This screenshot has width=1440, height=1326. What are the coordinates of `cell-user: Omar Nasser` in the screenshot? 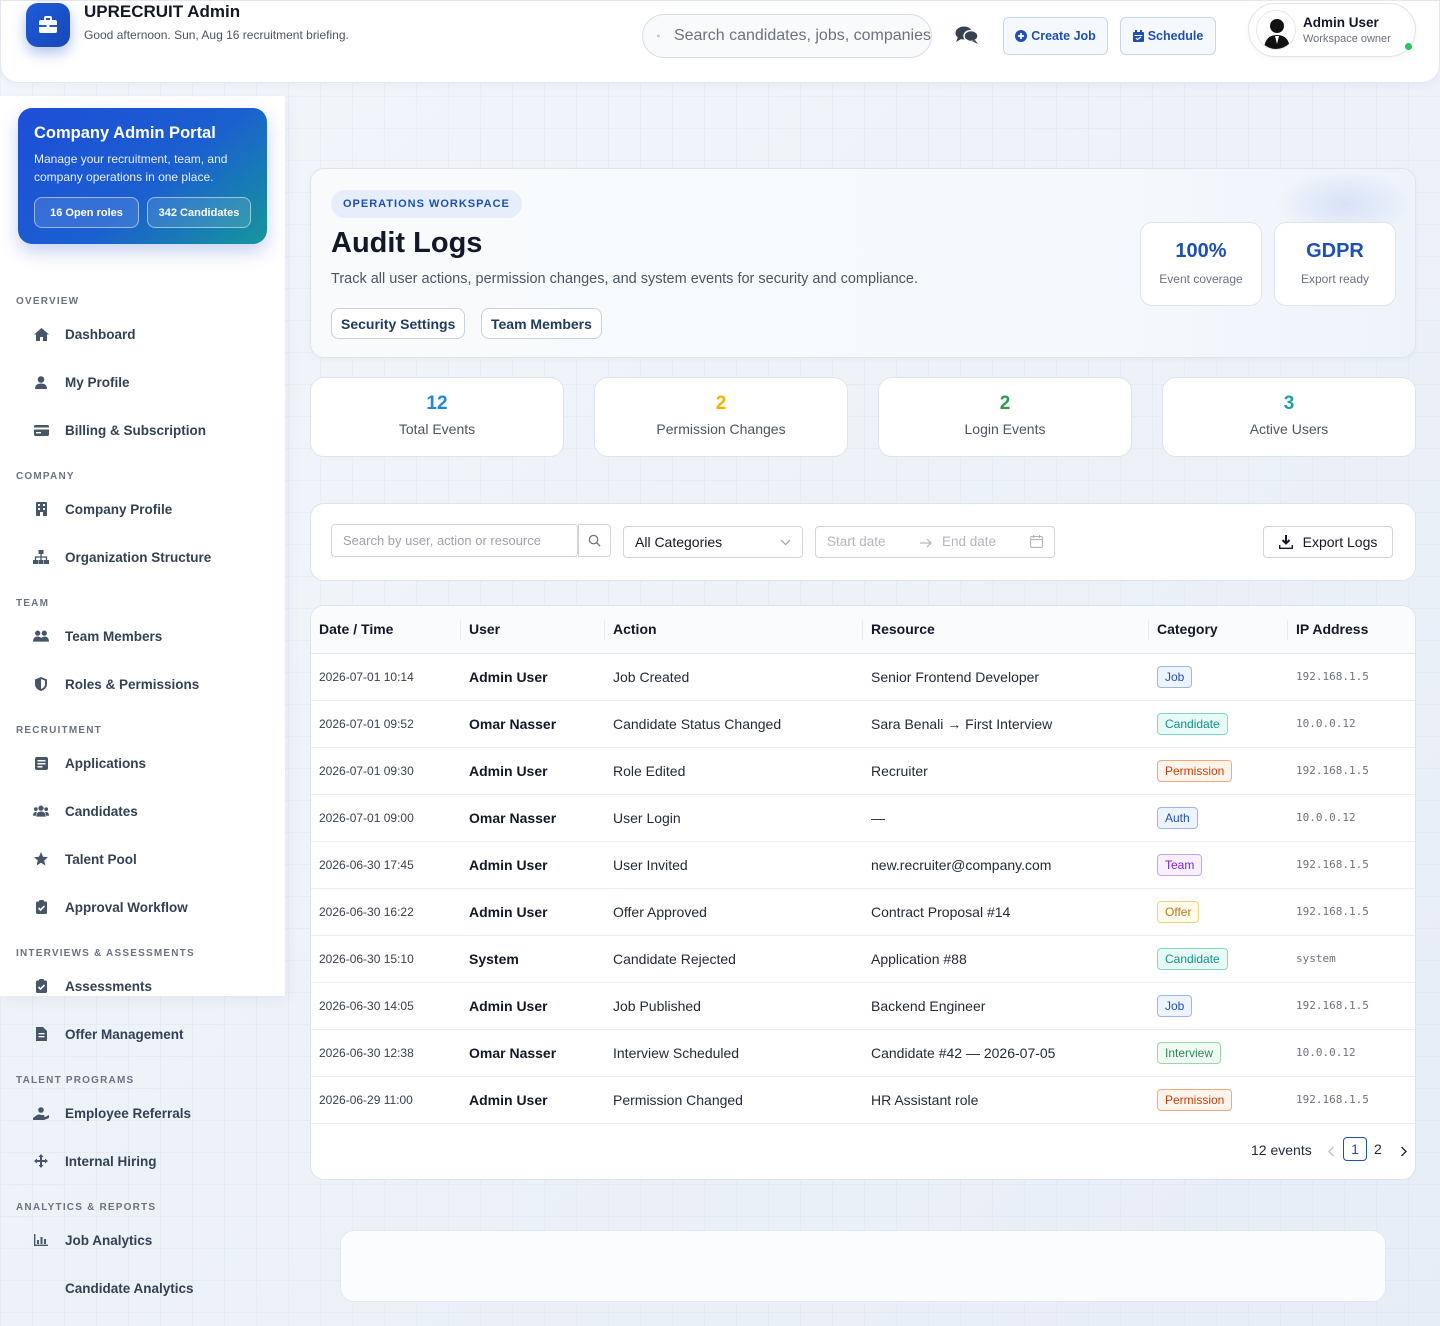 It's located at (533, 1053).